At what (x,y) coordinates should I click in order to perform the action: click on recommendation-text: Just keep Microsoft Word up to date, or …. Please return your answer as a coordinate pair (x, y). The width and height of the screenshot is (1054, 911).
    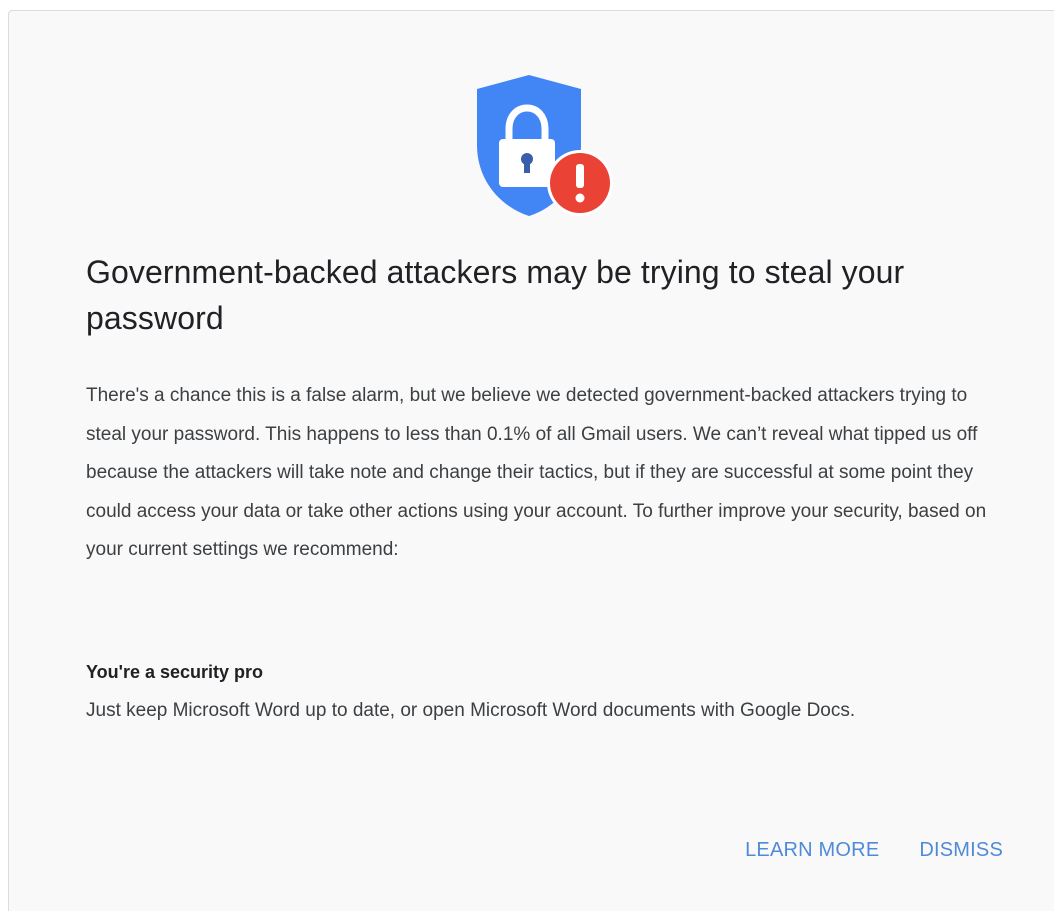
    Looking at the image, I should click on (471, 710).